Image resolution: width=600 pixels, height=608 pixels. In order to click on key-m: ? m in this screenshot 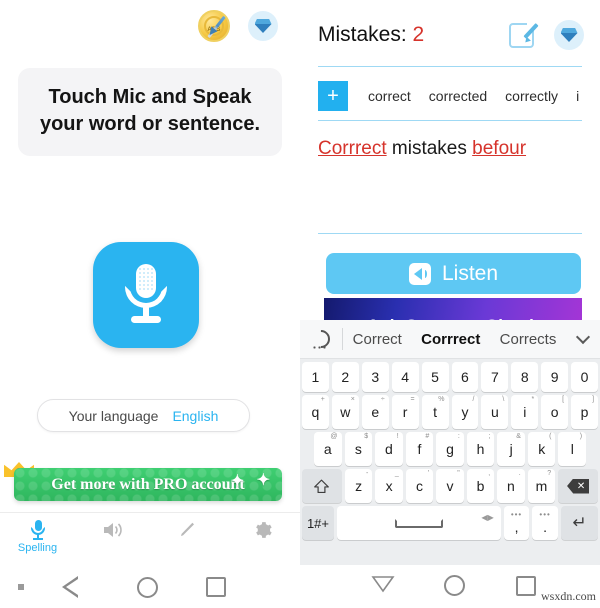, I will do `click(541, 486)`.